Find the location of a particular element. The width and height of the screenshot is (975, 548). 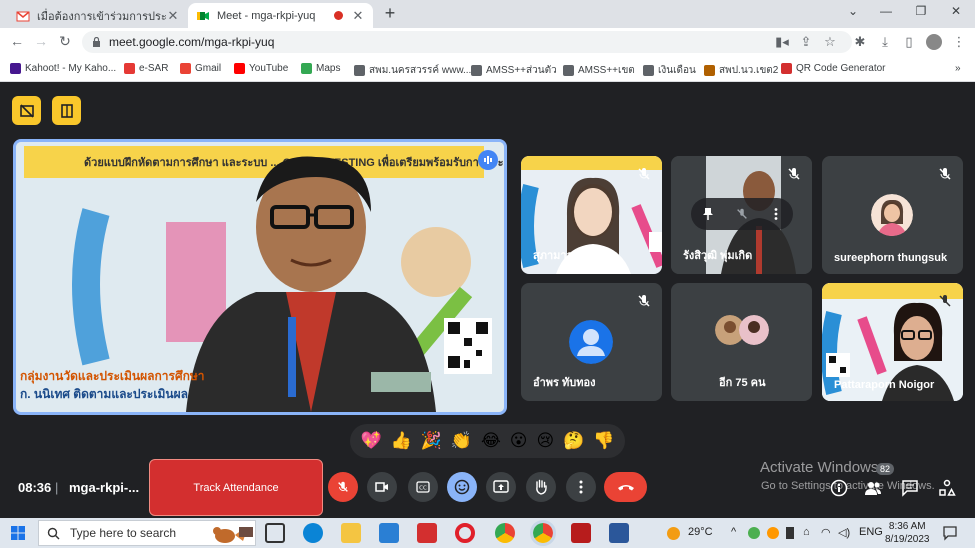

more-options-icon is located at coordinates (776, 214).